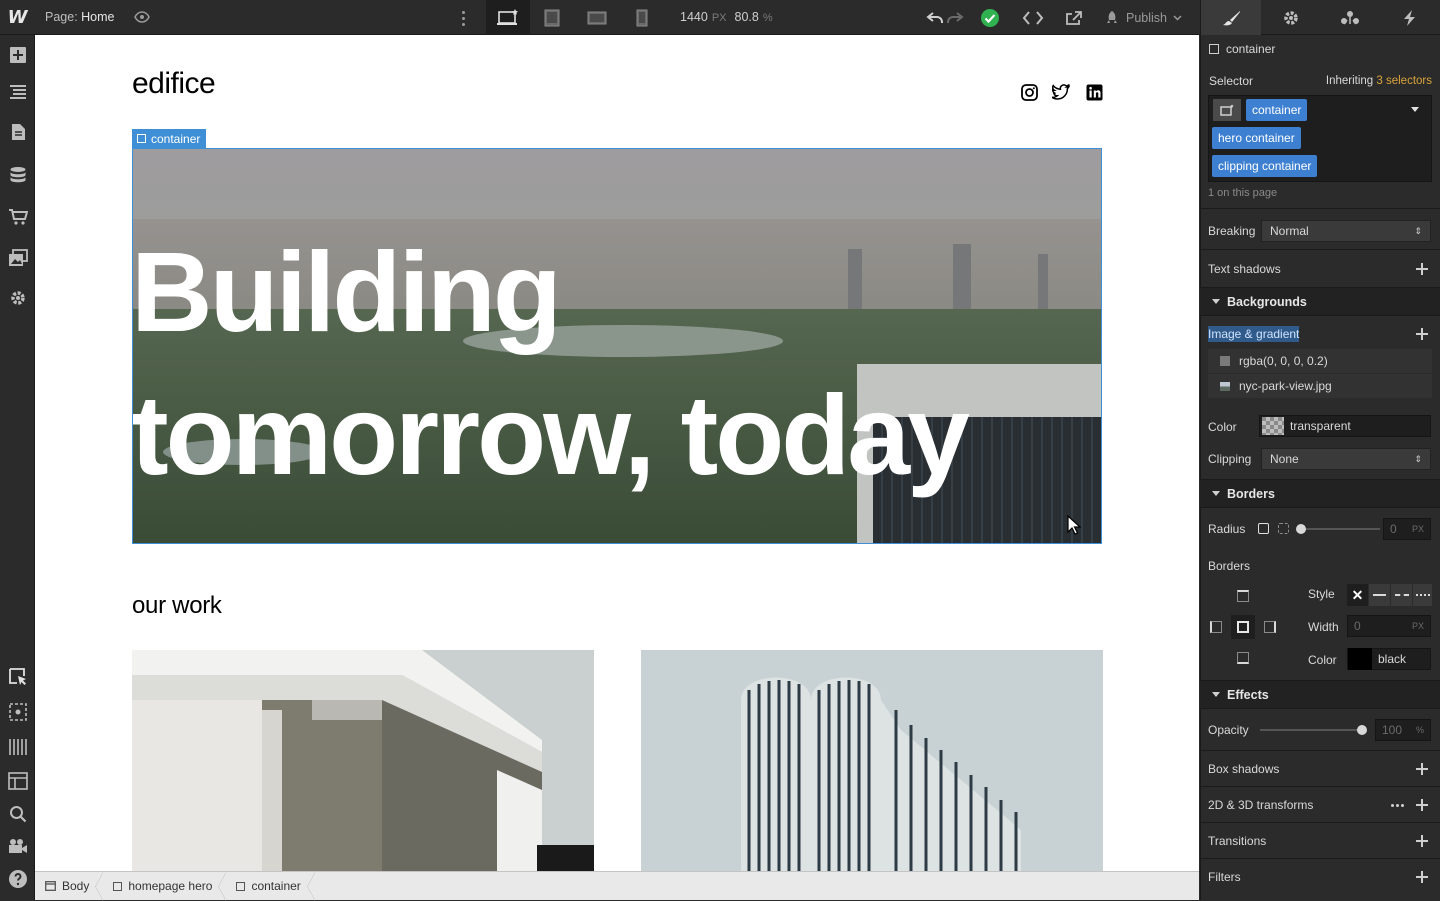 Image resolution: width=1440 pixels, height=901 pixels. What do you see at coordinates (17, 712) in the screenshot?
I see `preview-icon` at bounding box center [17, 712].